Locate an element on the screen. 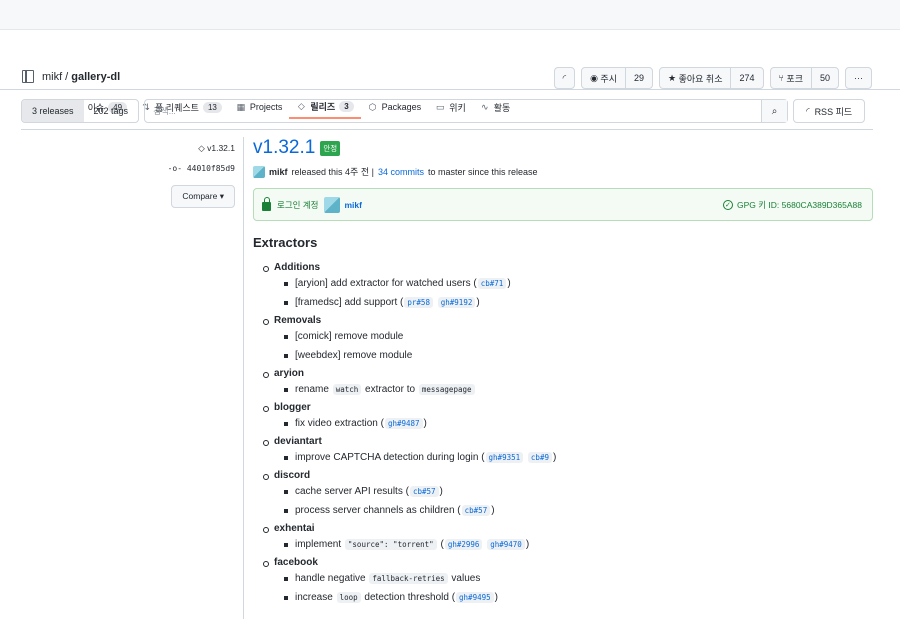  commit-hash: 44010f85d9 is located at coordinates (210, 168).